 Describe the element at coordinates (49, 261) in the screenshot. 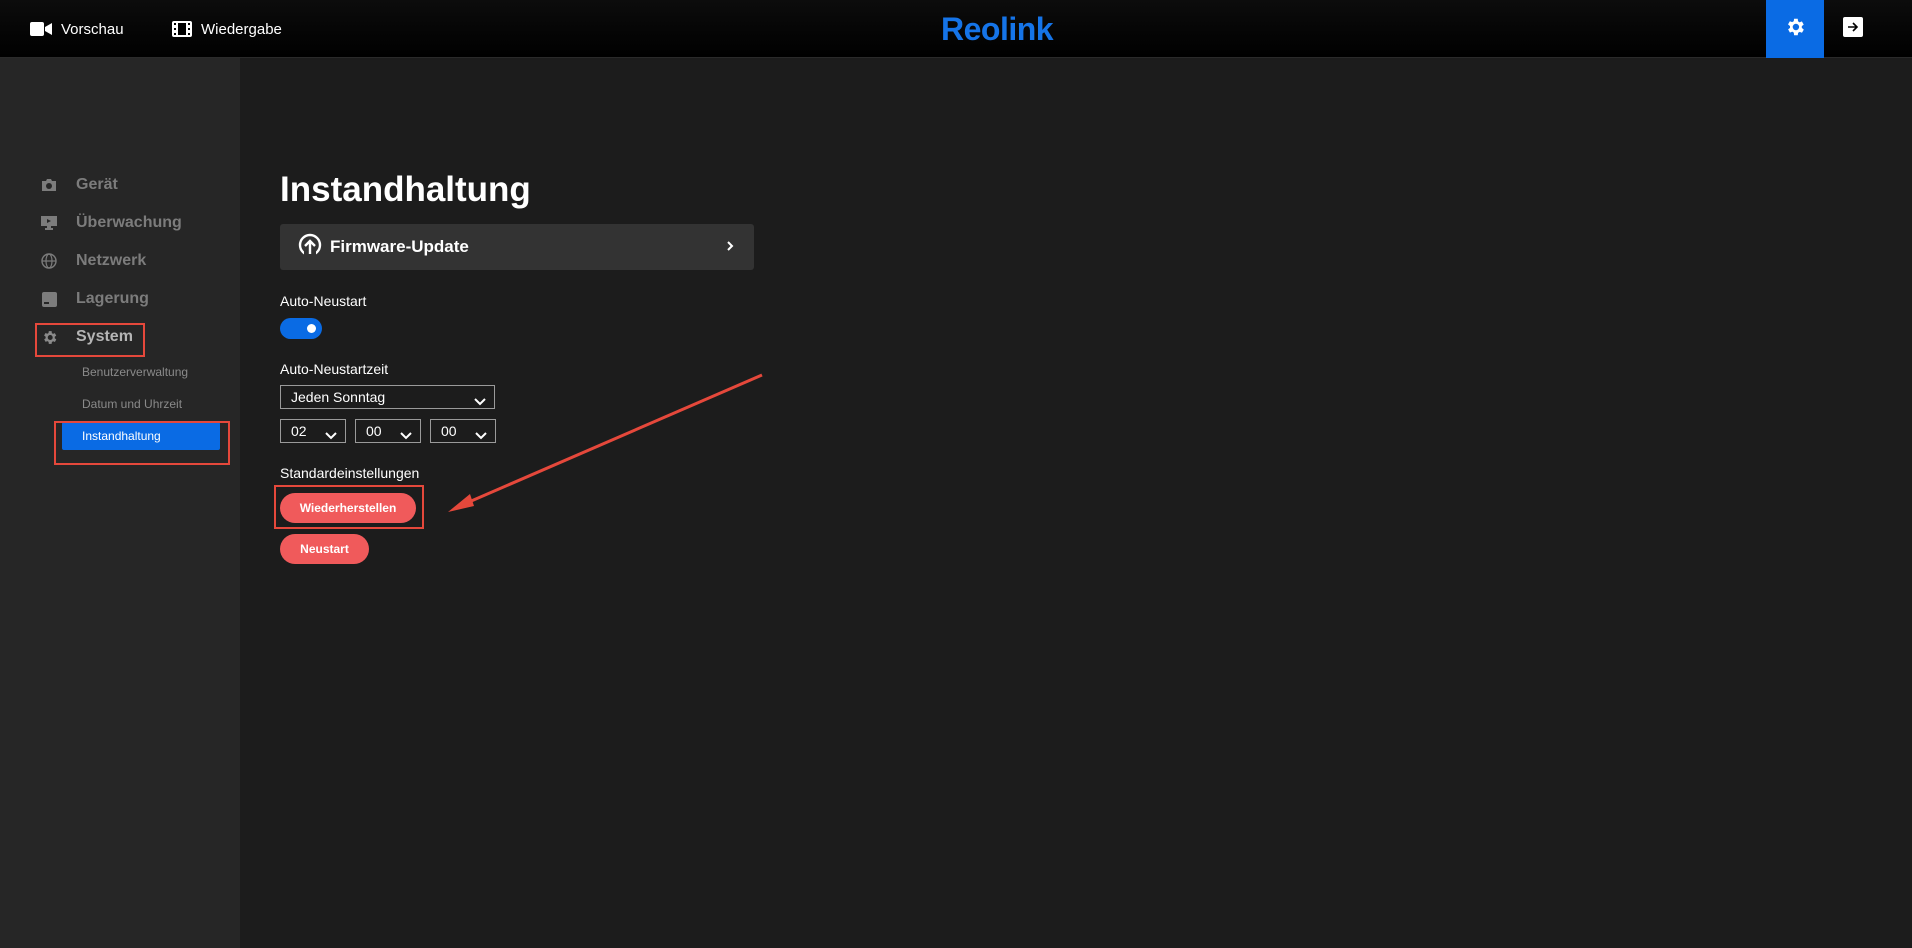

I see `globe-icon` at that location.